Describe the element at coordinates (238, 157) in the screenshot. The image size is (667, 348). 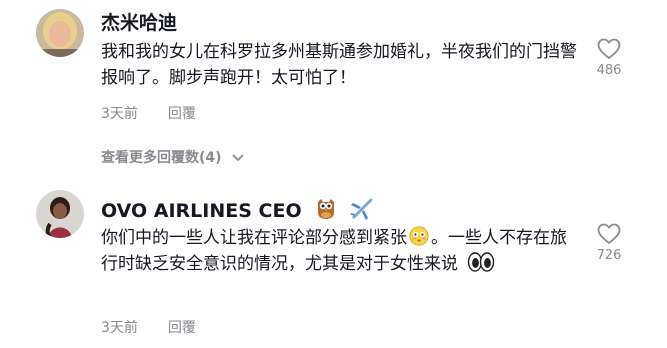
I see `chevron-down-icon` at that location.